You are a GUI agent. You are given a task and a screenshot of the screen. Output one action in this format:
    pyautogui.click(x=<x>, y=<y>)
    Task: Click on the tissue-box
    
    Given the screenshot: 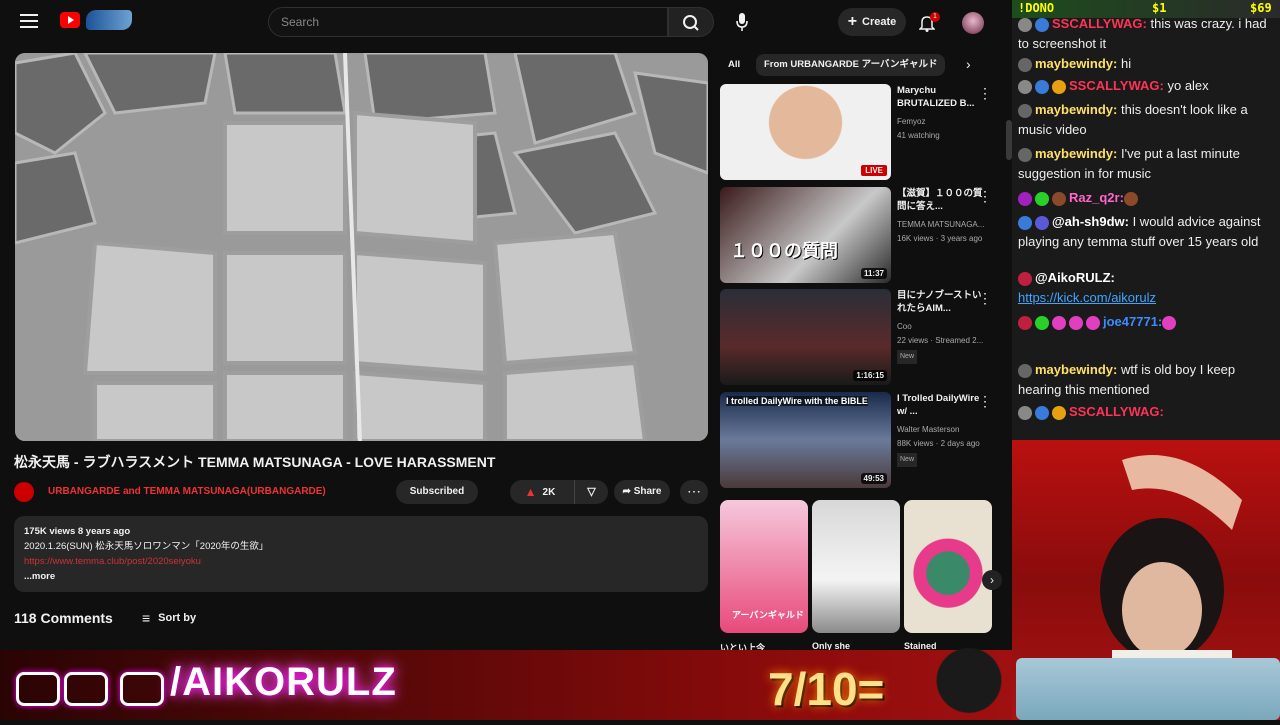 What is the action you would take?
    pyautogui.click(x=1148, y=689)
    